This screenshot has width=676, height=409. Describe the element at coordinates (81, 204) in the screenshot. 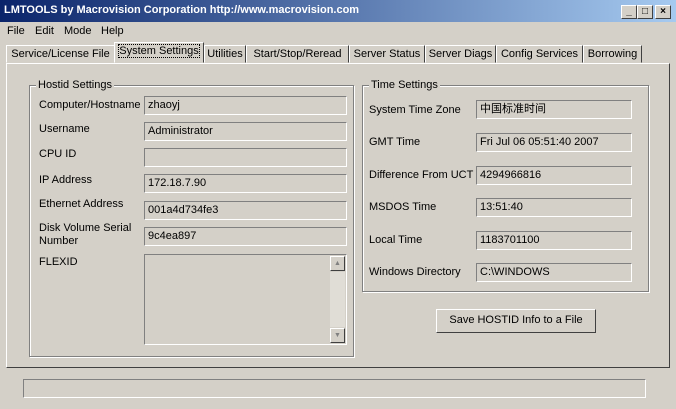

I see `ethernet-address-label: Ethernet Address` at that location.